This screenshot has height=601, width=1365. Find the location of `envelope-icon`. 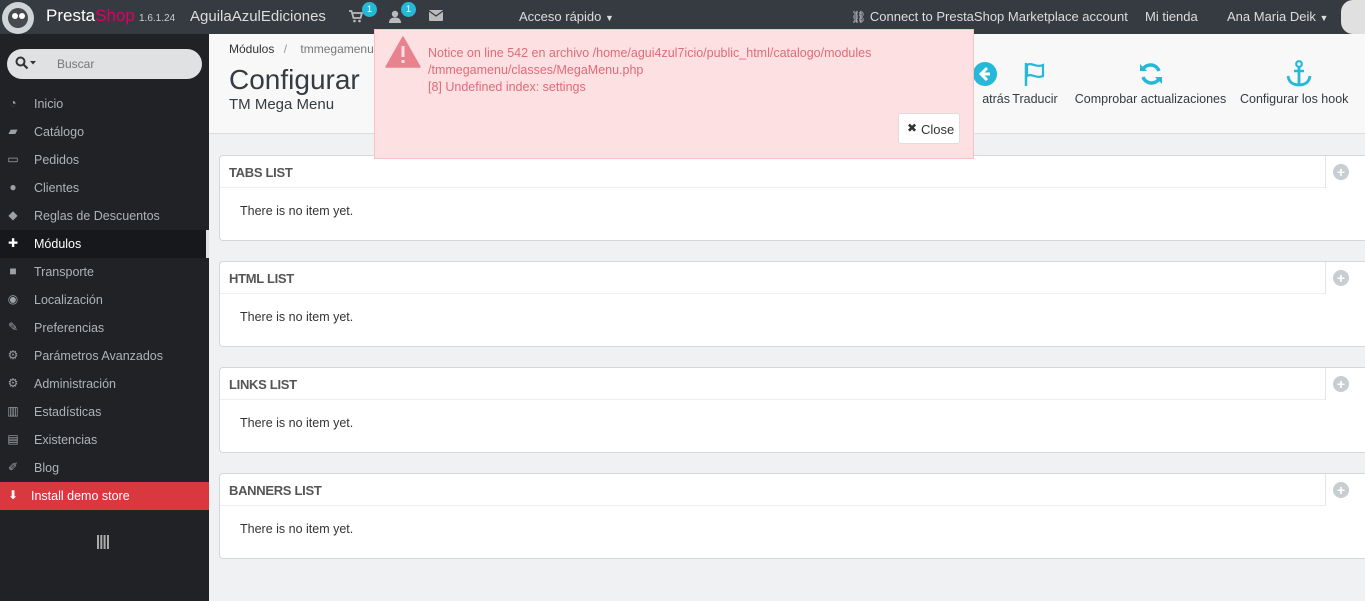

envelope-icon is located at coordinates (436, 17).